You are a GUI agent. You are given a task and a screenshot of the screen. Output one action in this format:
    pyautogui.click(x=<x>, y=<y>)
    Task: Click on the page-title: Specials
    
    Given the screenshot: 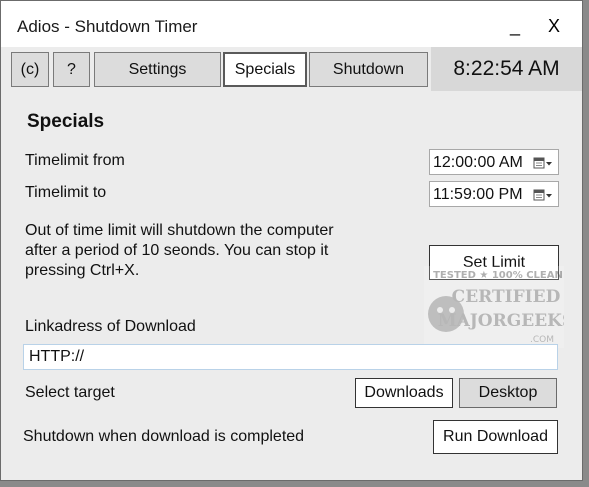 What is the action you would take?
    pyautogui.click(x=66, y=121)
    